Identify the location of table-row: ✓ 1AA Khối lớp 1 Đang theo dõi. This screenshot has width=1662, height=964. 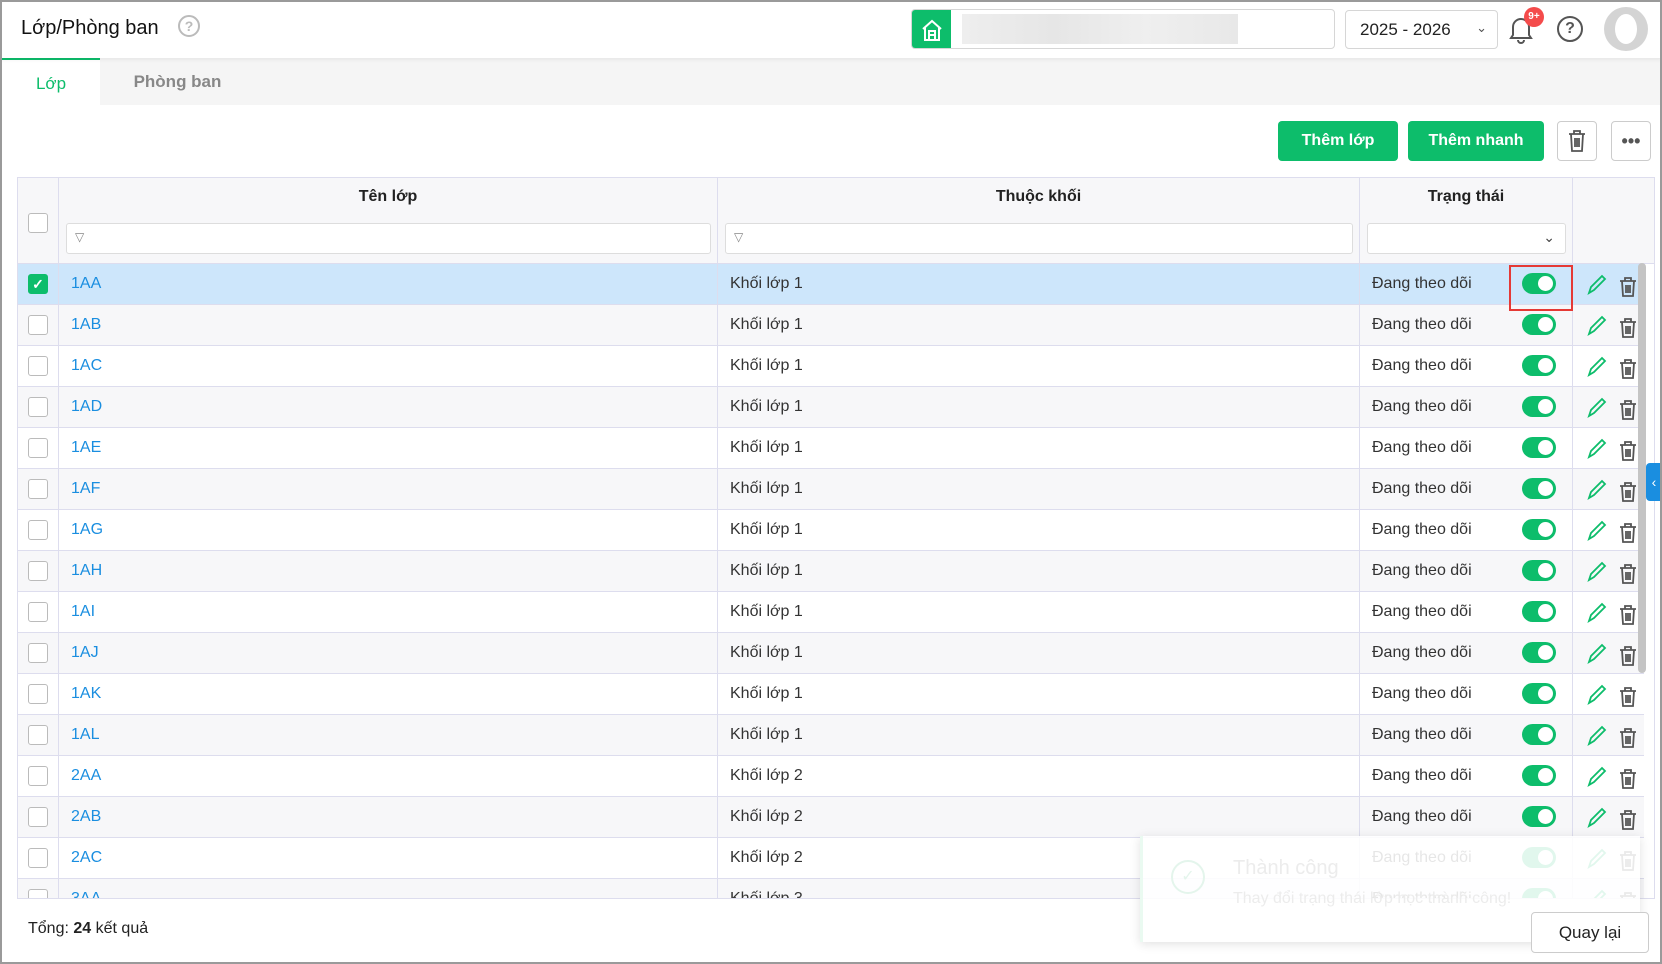
(831, 287).